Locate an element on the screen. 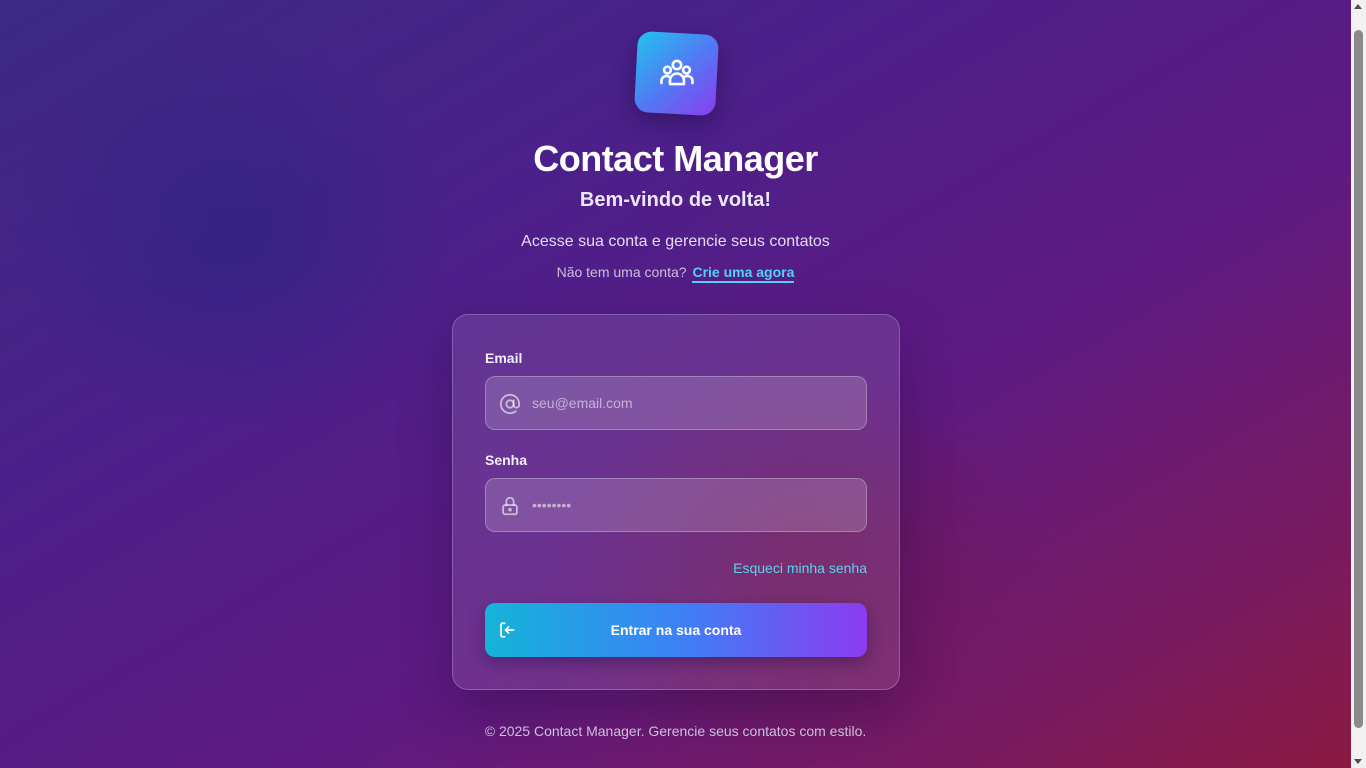 This screenshot has width=1366, height=768. login-icon is located at coordinates (507, 630).